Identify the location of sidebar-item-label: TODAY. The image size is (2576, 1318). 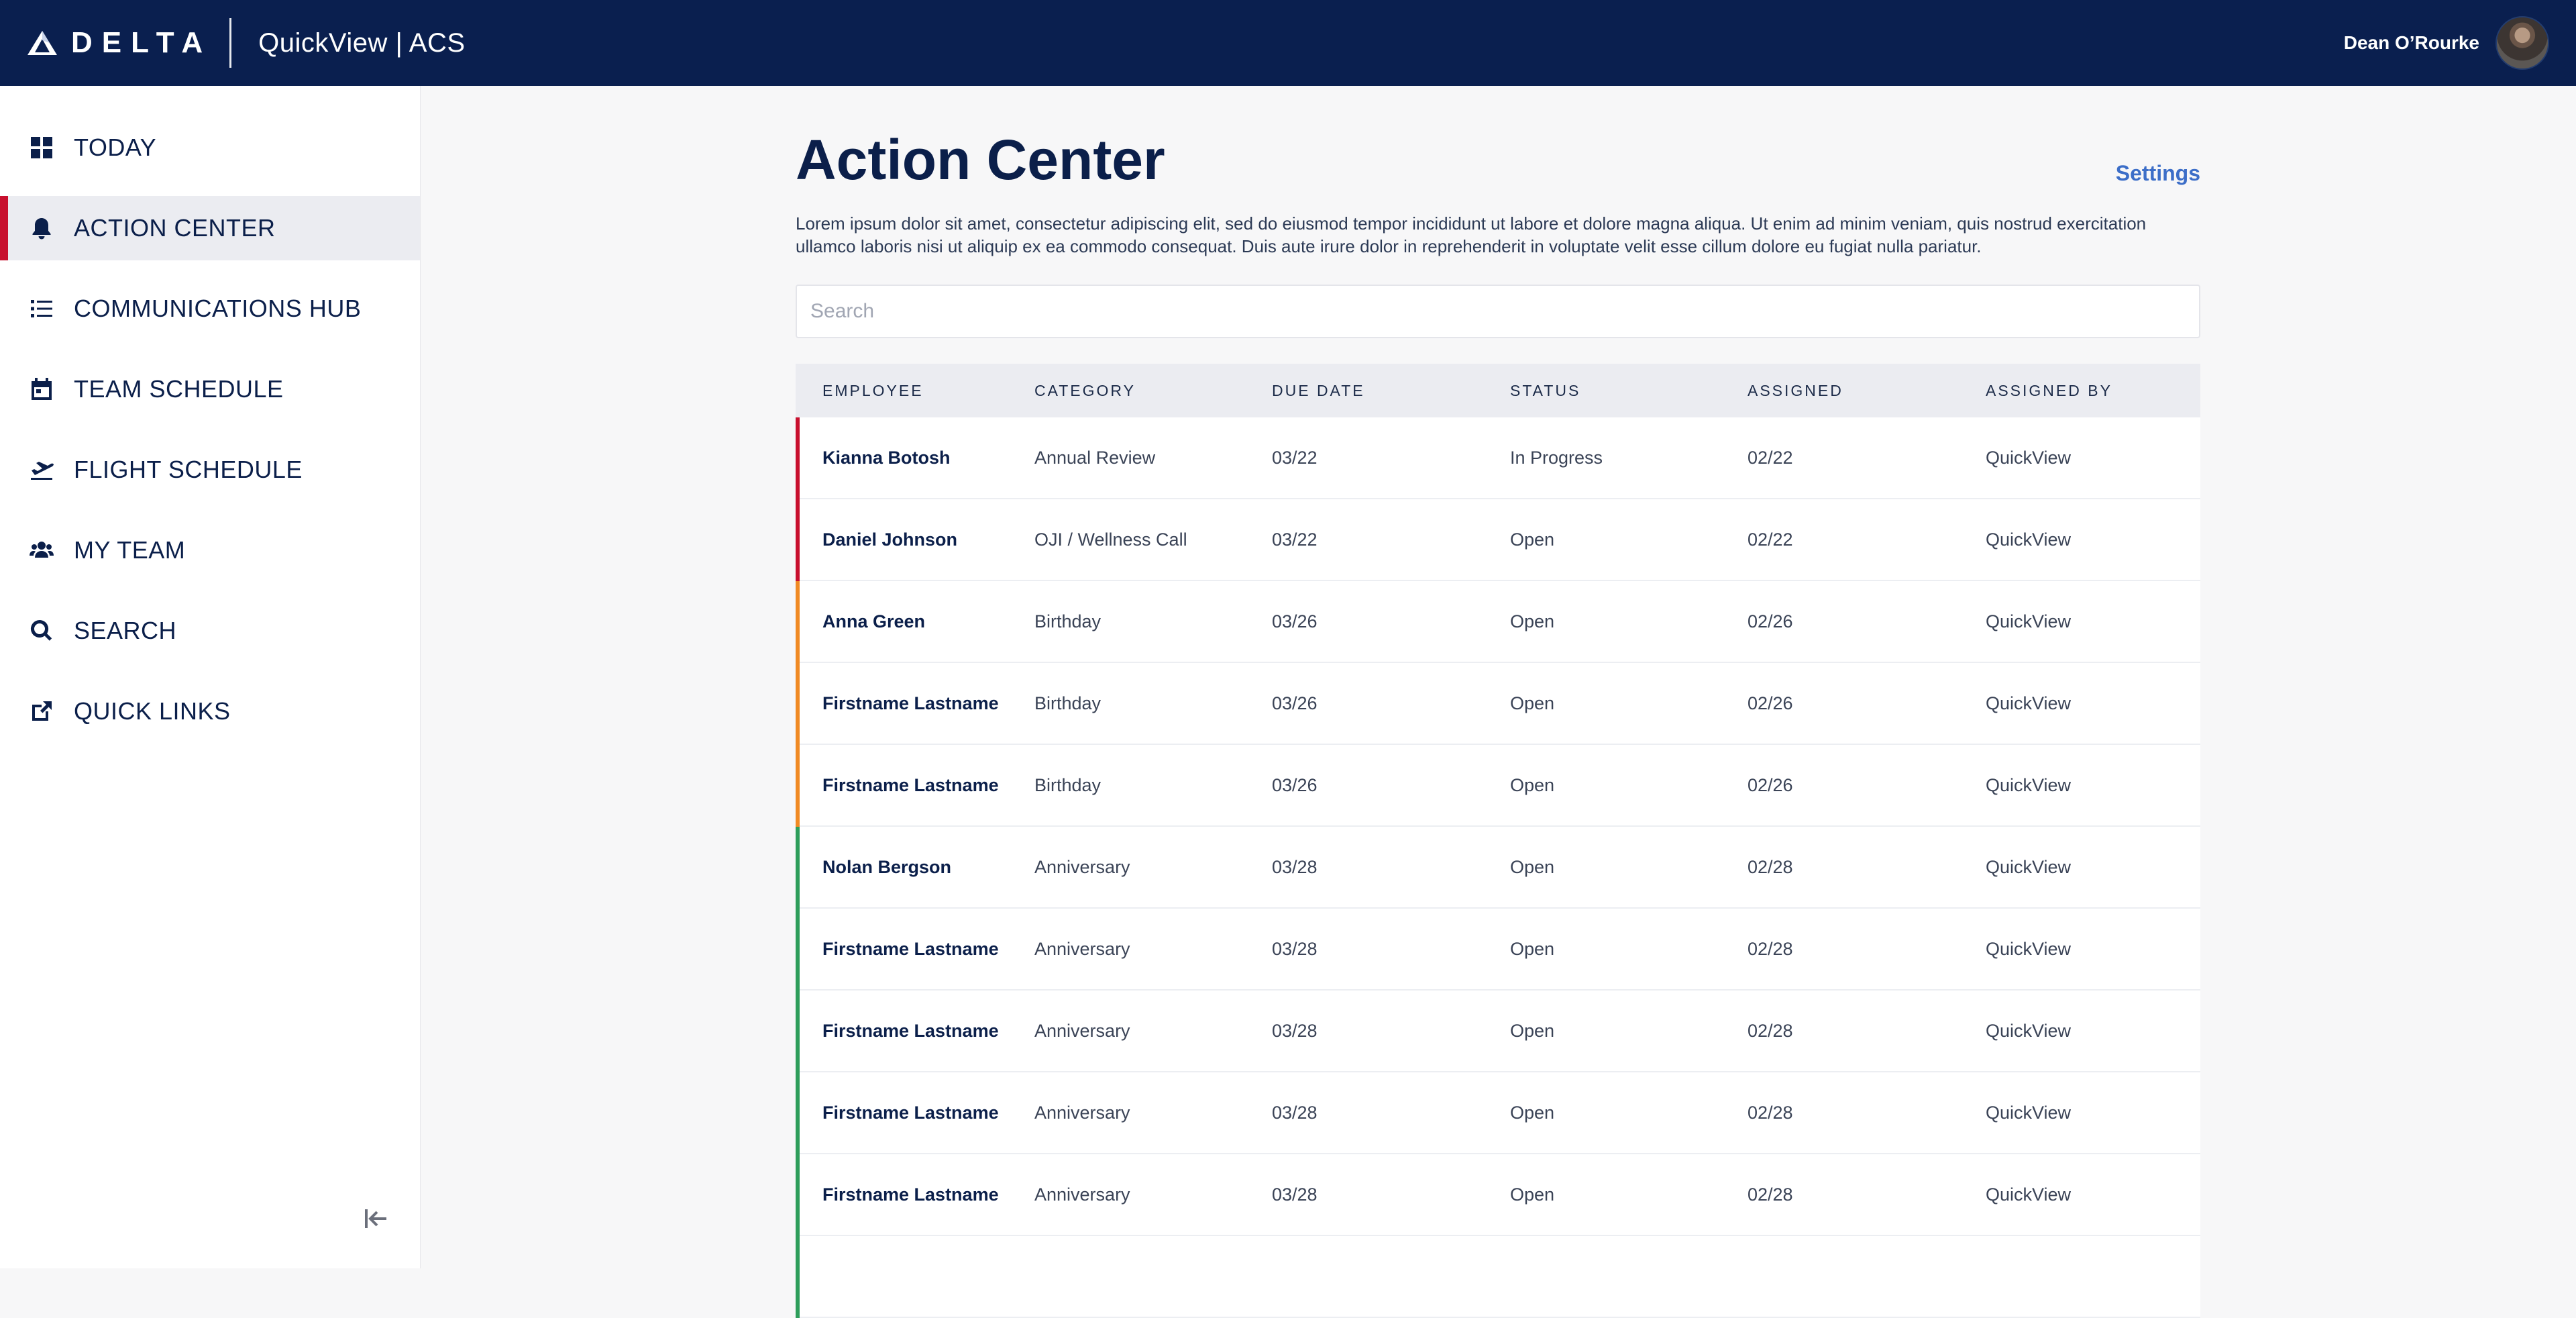
(115, 147).